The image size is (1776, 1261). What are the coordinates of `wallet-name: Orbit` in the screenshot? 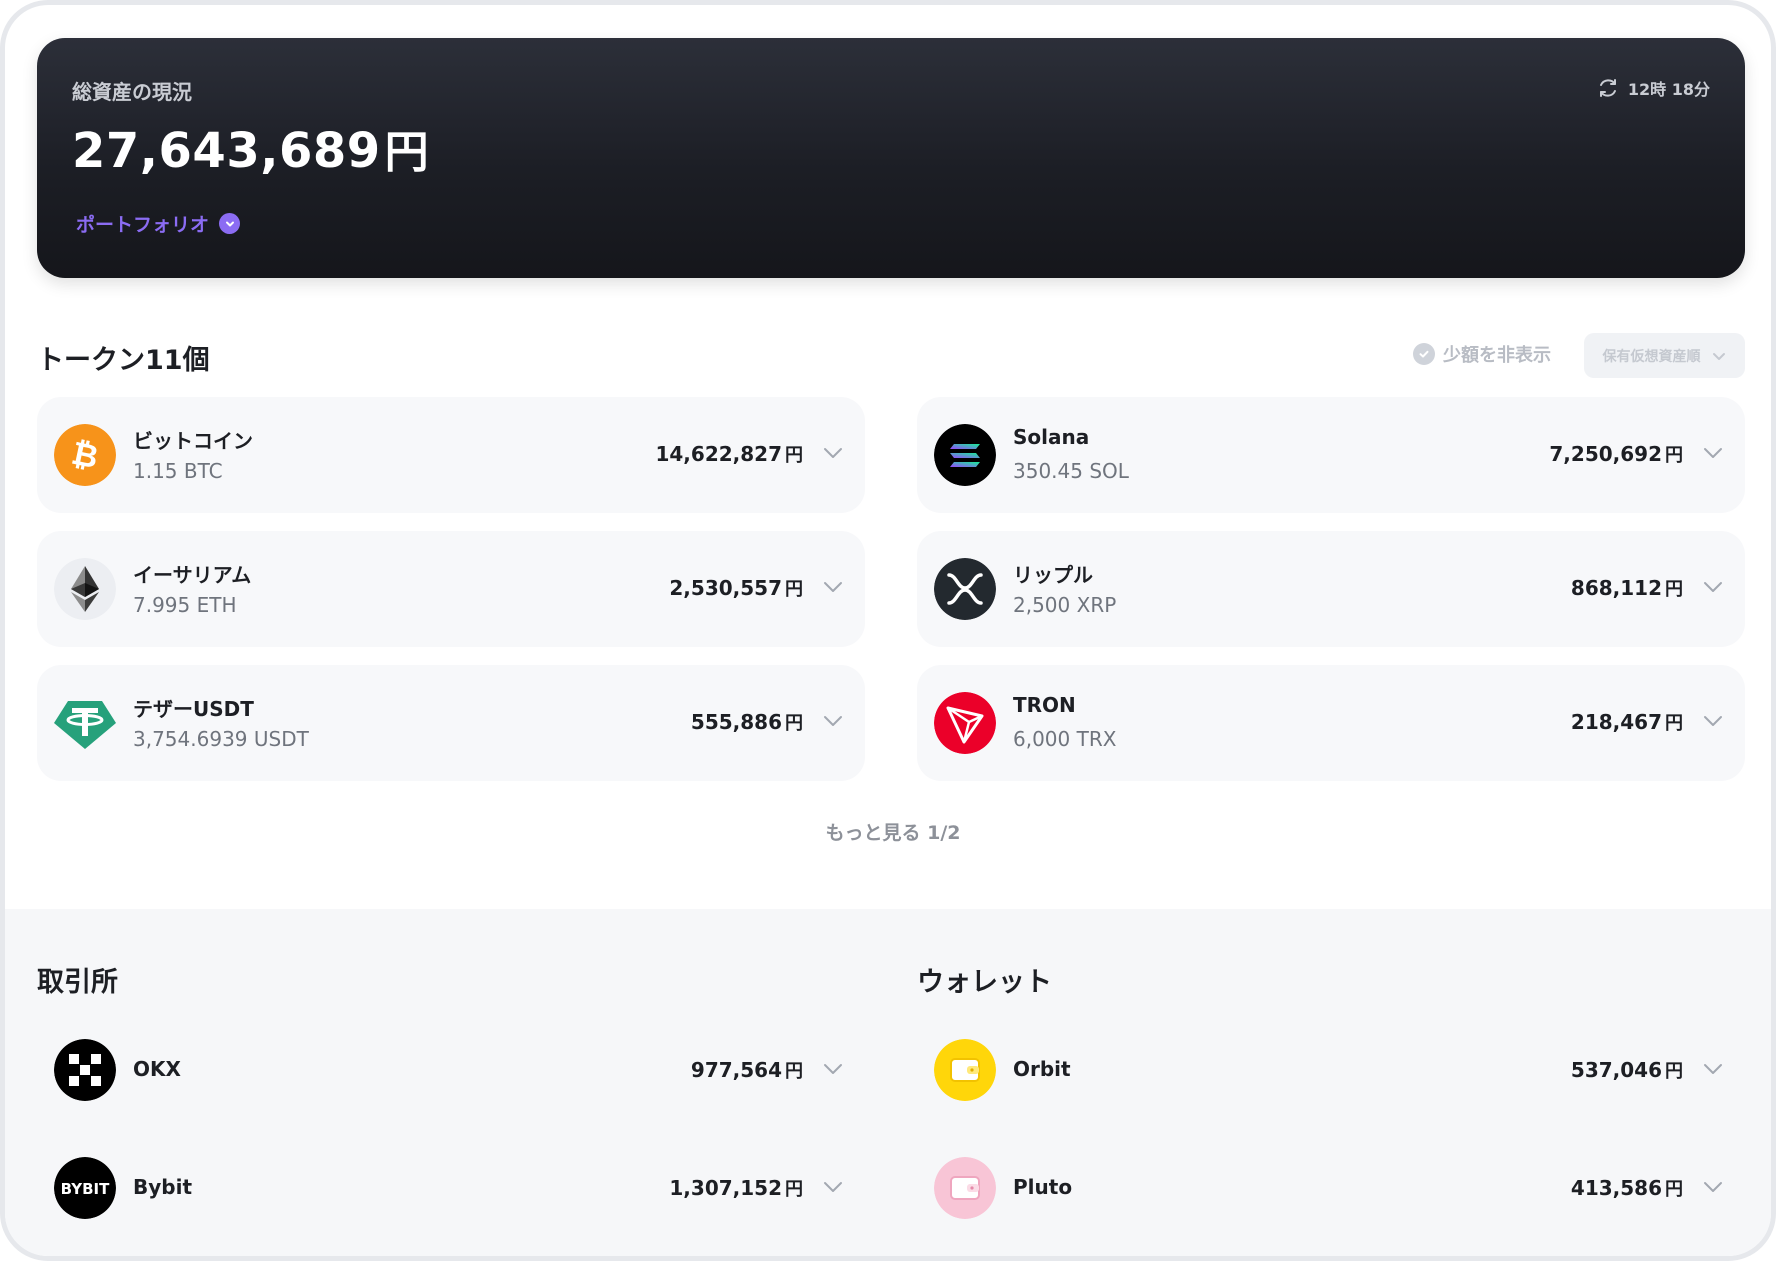 It's located at (1042, 1069).